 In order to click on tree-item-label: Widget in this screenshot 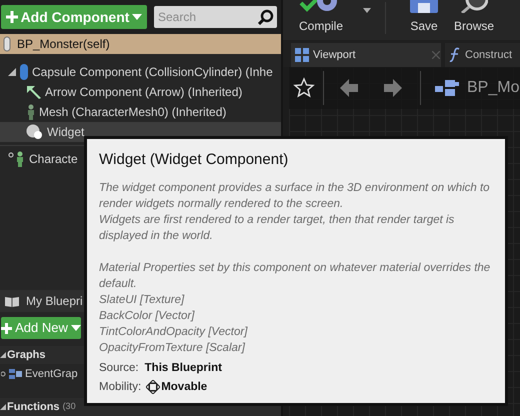, I will do `click(65, 132)`.